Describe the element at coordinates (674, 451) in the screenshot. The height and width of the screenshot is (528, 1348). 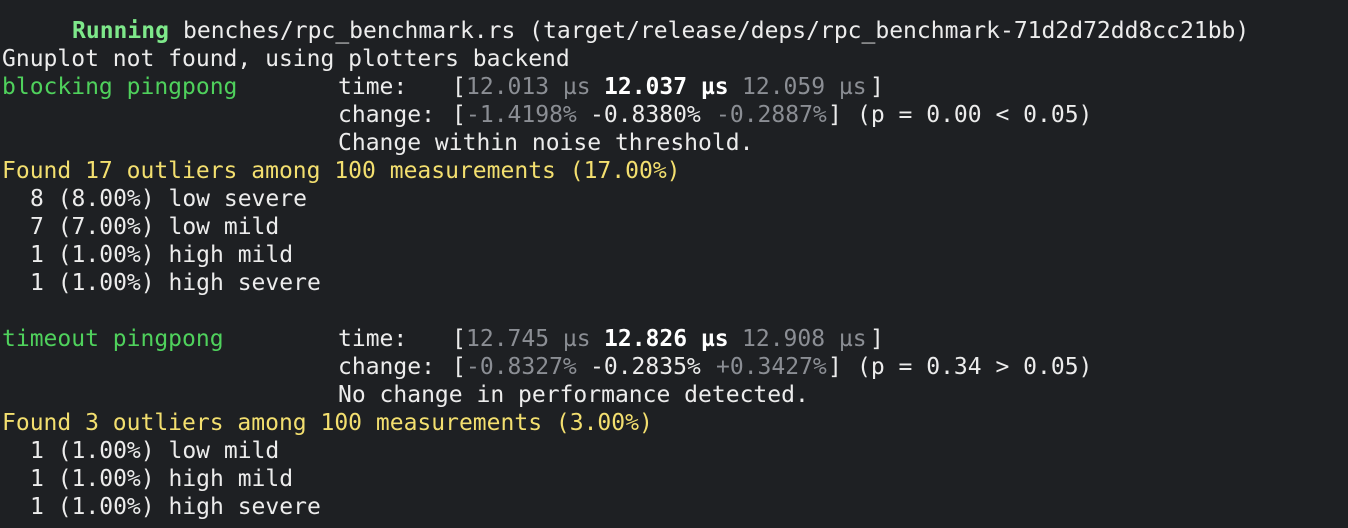
I see `outlier-line: 1 (1.00%) low mild` at that location.